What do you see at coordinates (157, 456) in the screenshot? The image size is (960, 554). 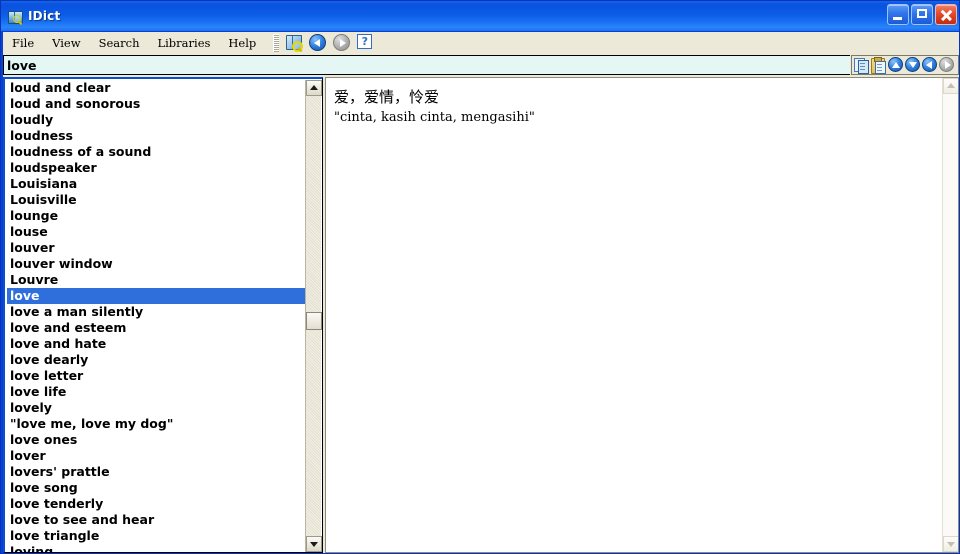 I see `word-list-item: lover` at bounding box center [157, 456].